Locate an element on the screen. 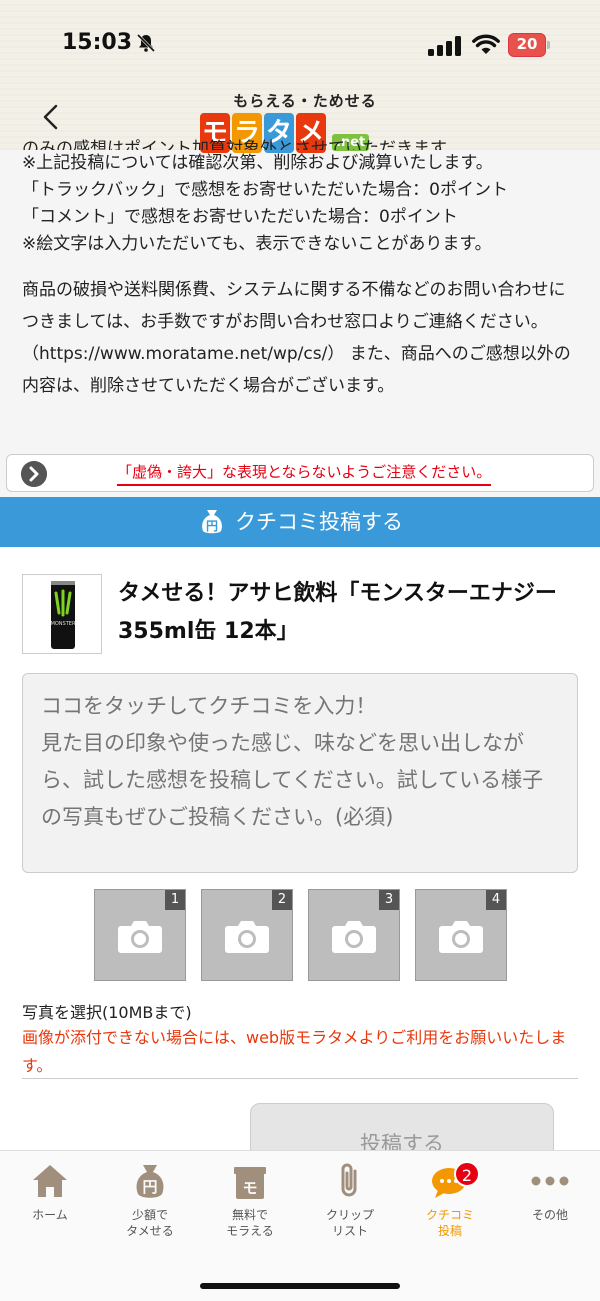  notes-line: 「トラックバック」で感想をお寄せいただいた場合：0ポイント is located at coordinates (265, 190).